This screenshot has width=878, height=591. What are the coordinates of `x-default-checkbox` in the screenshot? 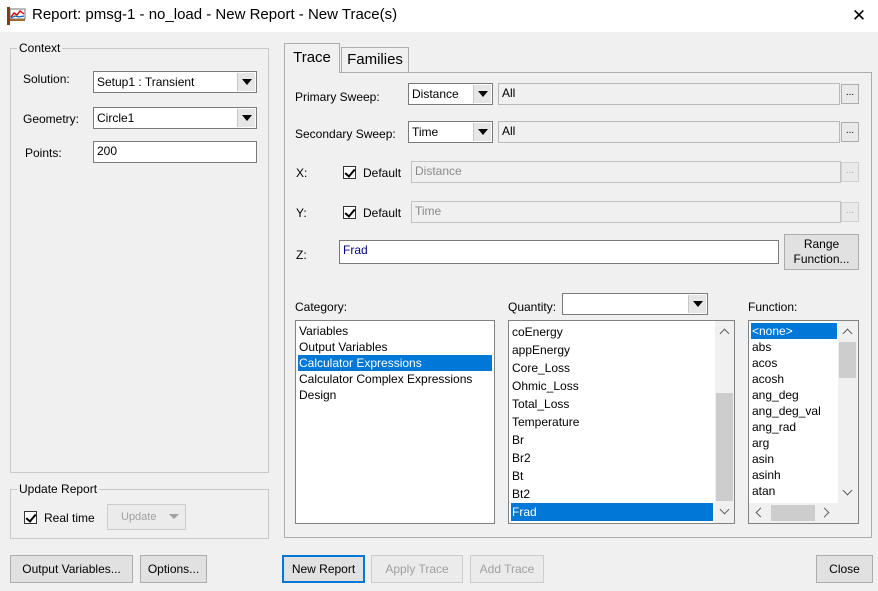 It's located at (349, 172).